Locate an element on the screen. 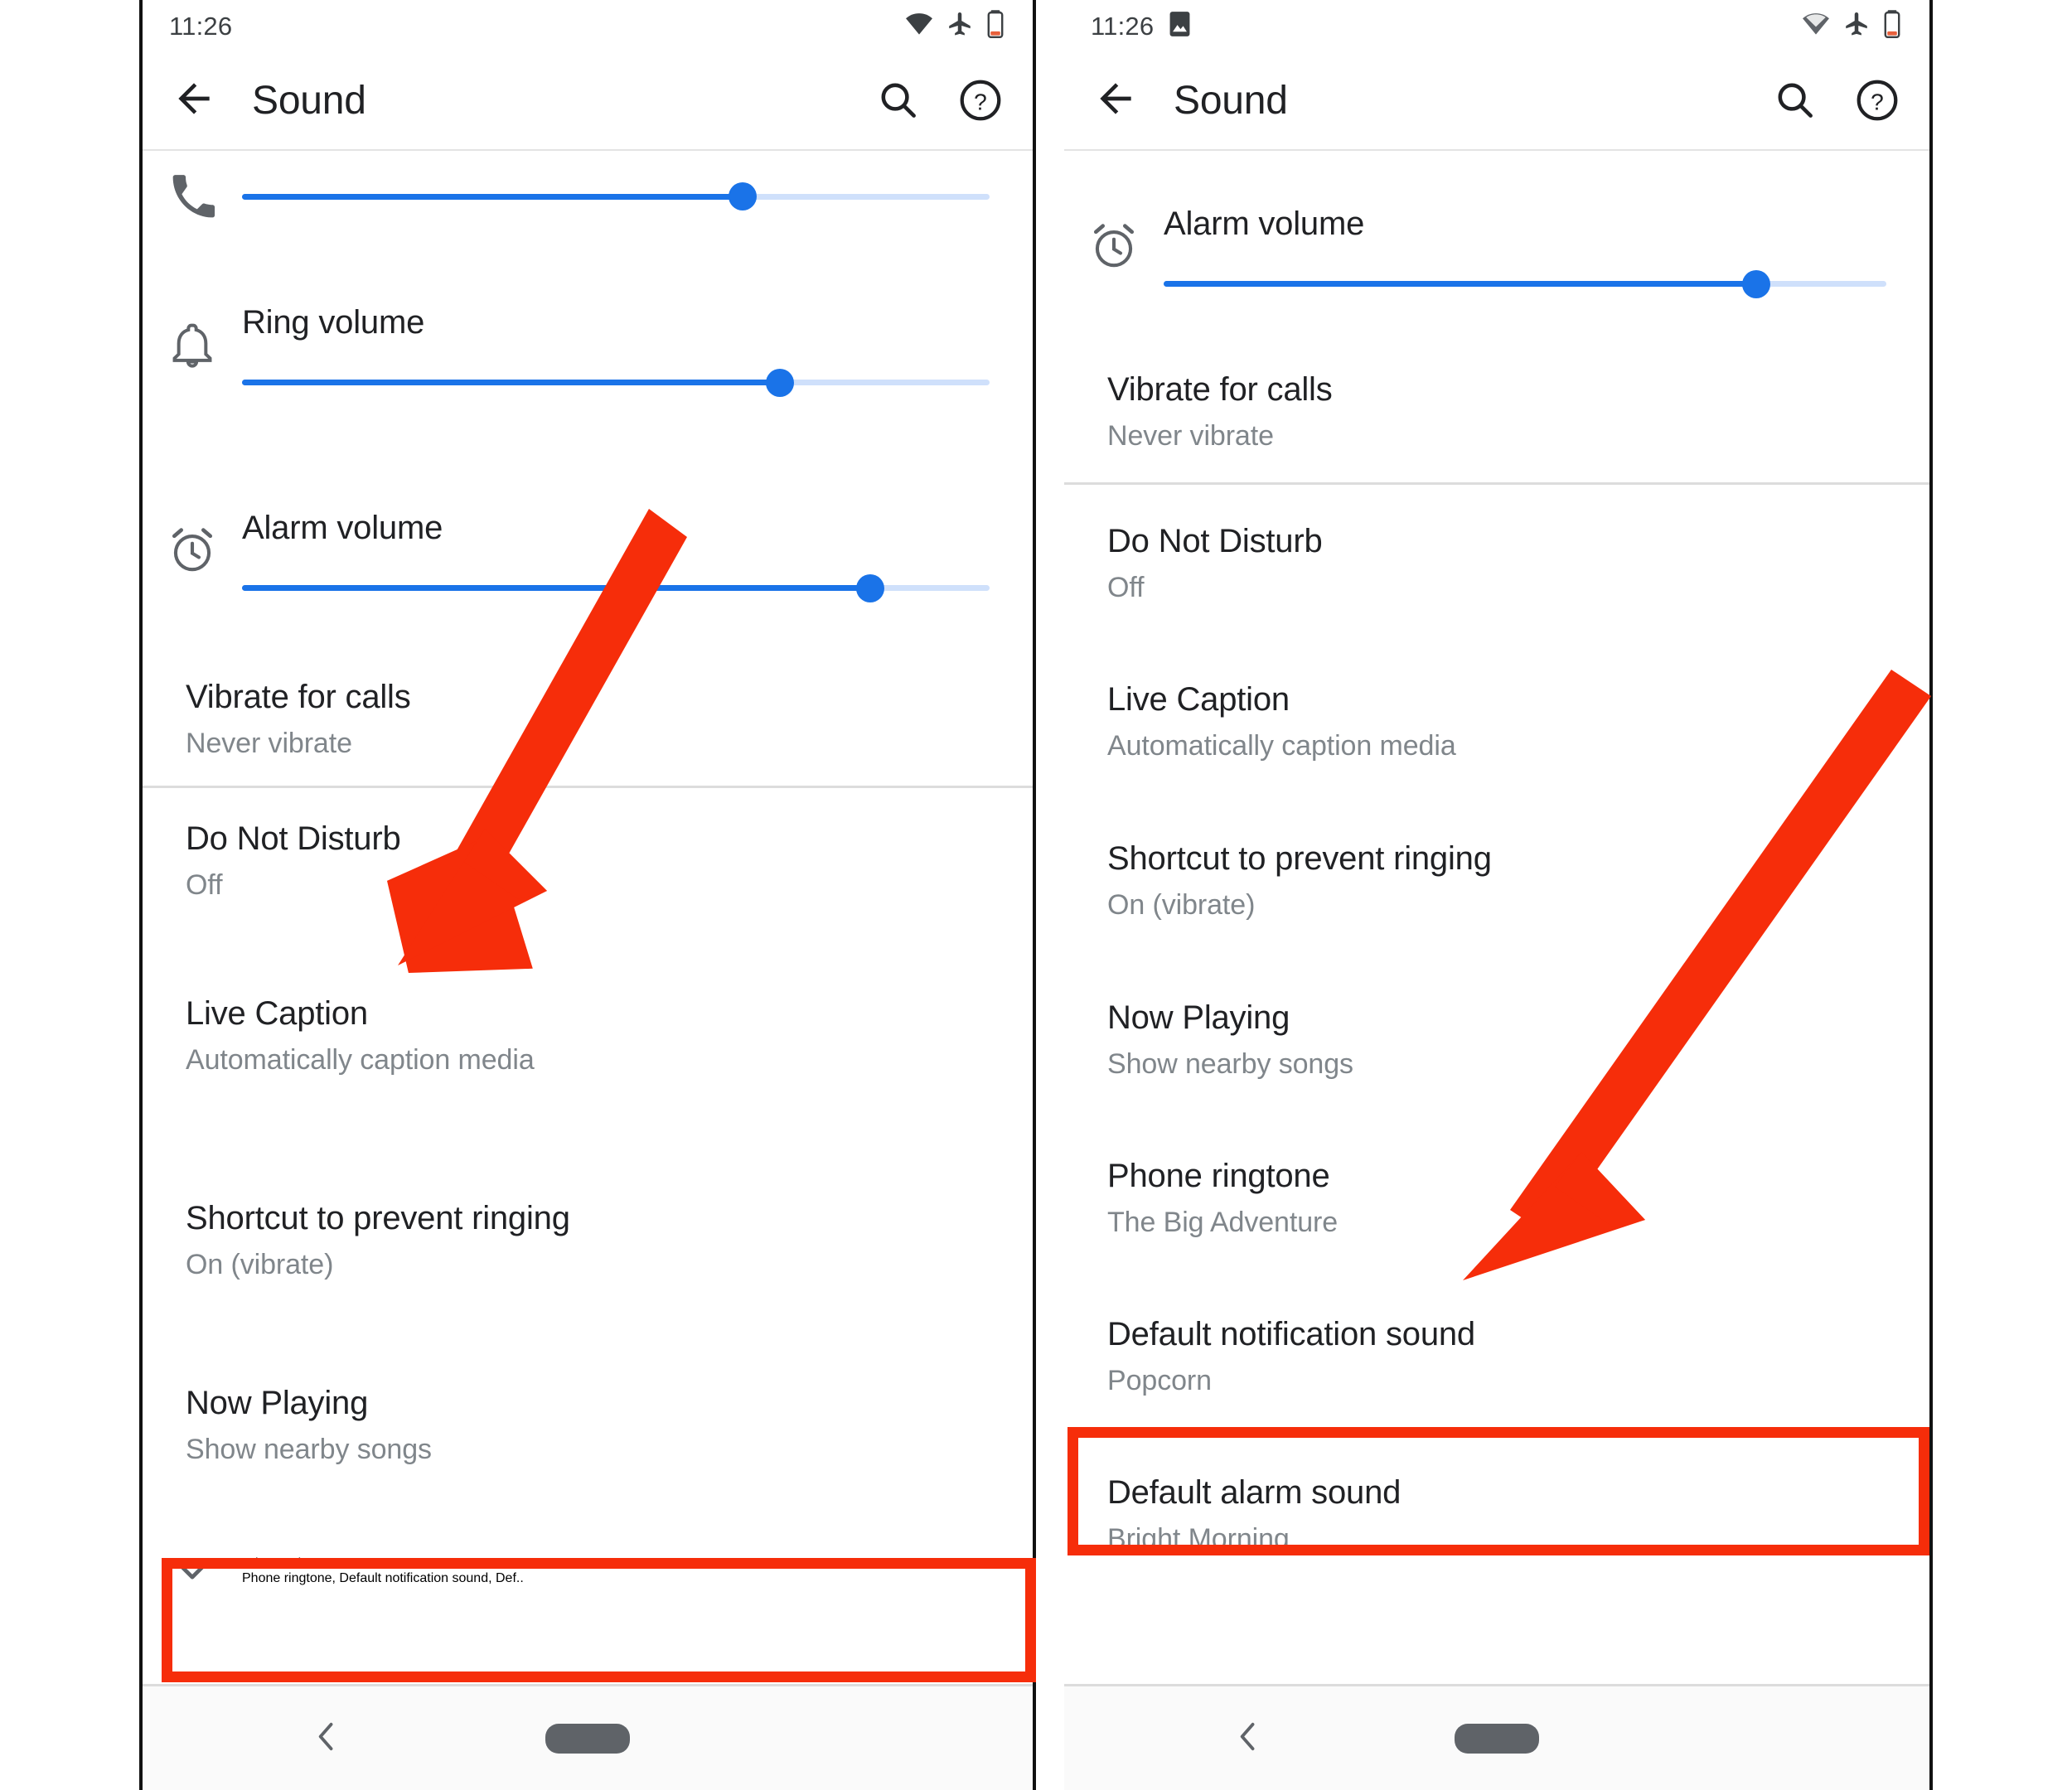 This screenshot has width=2072, height=1790. call-volume-slider is located at coordinates (637, 196).